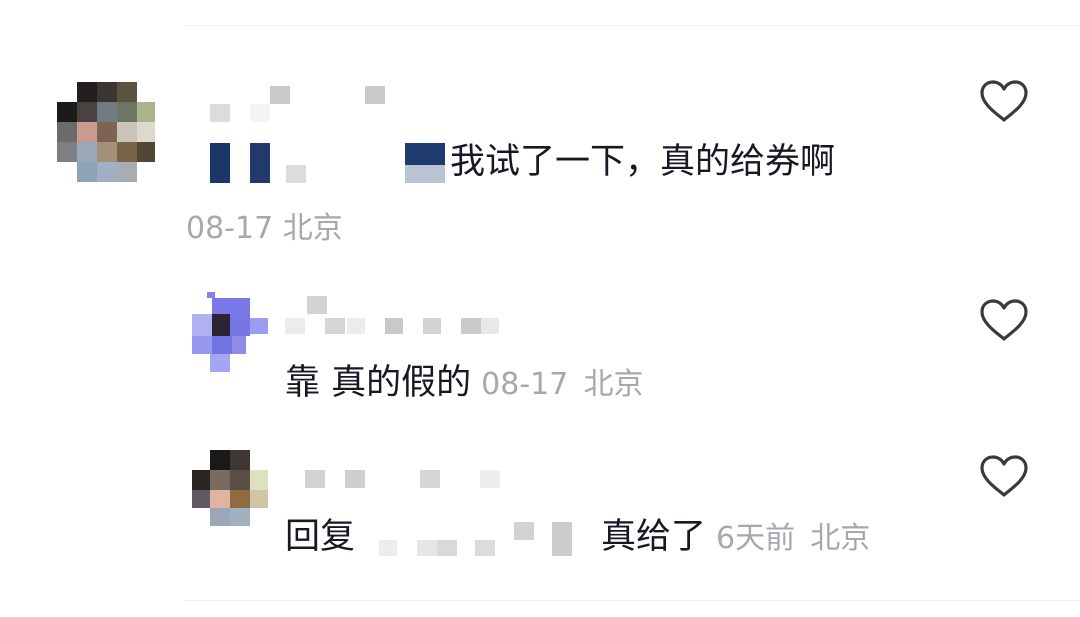 This screenshot has height=617, width=1080. I want to click on comment-text: 我试了一下，真的给券啊, so click(643, 162).